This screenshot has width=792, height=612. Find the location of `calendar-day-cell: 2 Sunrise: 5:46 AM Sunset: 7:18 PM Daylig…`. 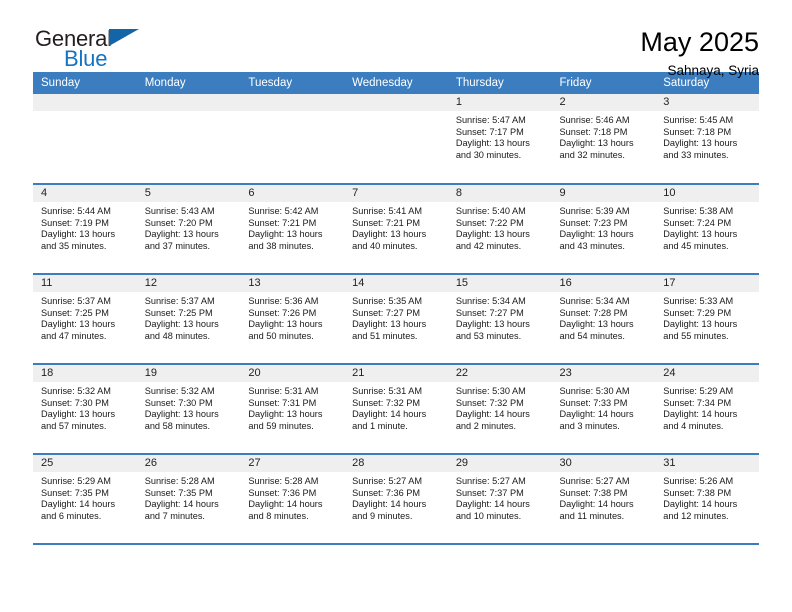

calendar-day-cell: 2 Sunrise: 5:46 AM Sunset: 7:18 PM Daylig… is located at coordinates (603, 139).